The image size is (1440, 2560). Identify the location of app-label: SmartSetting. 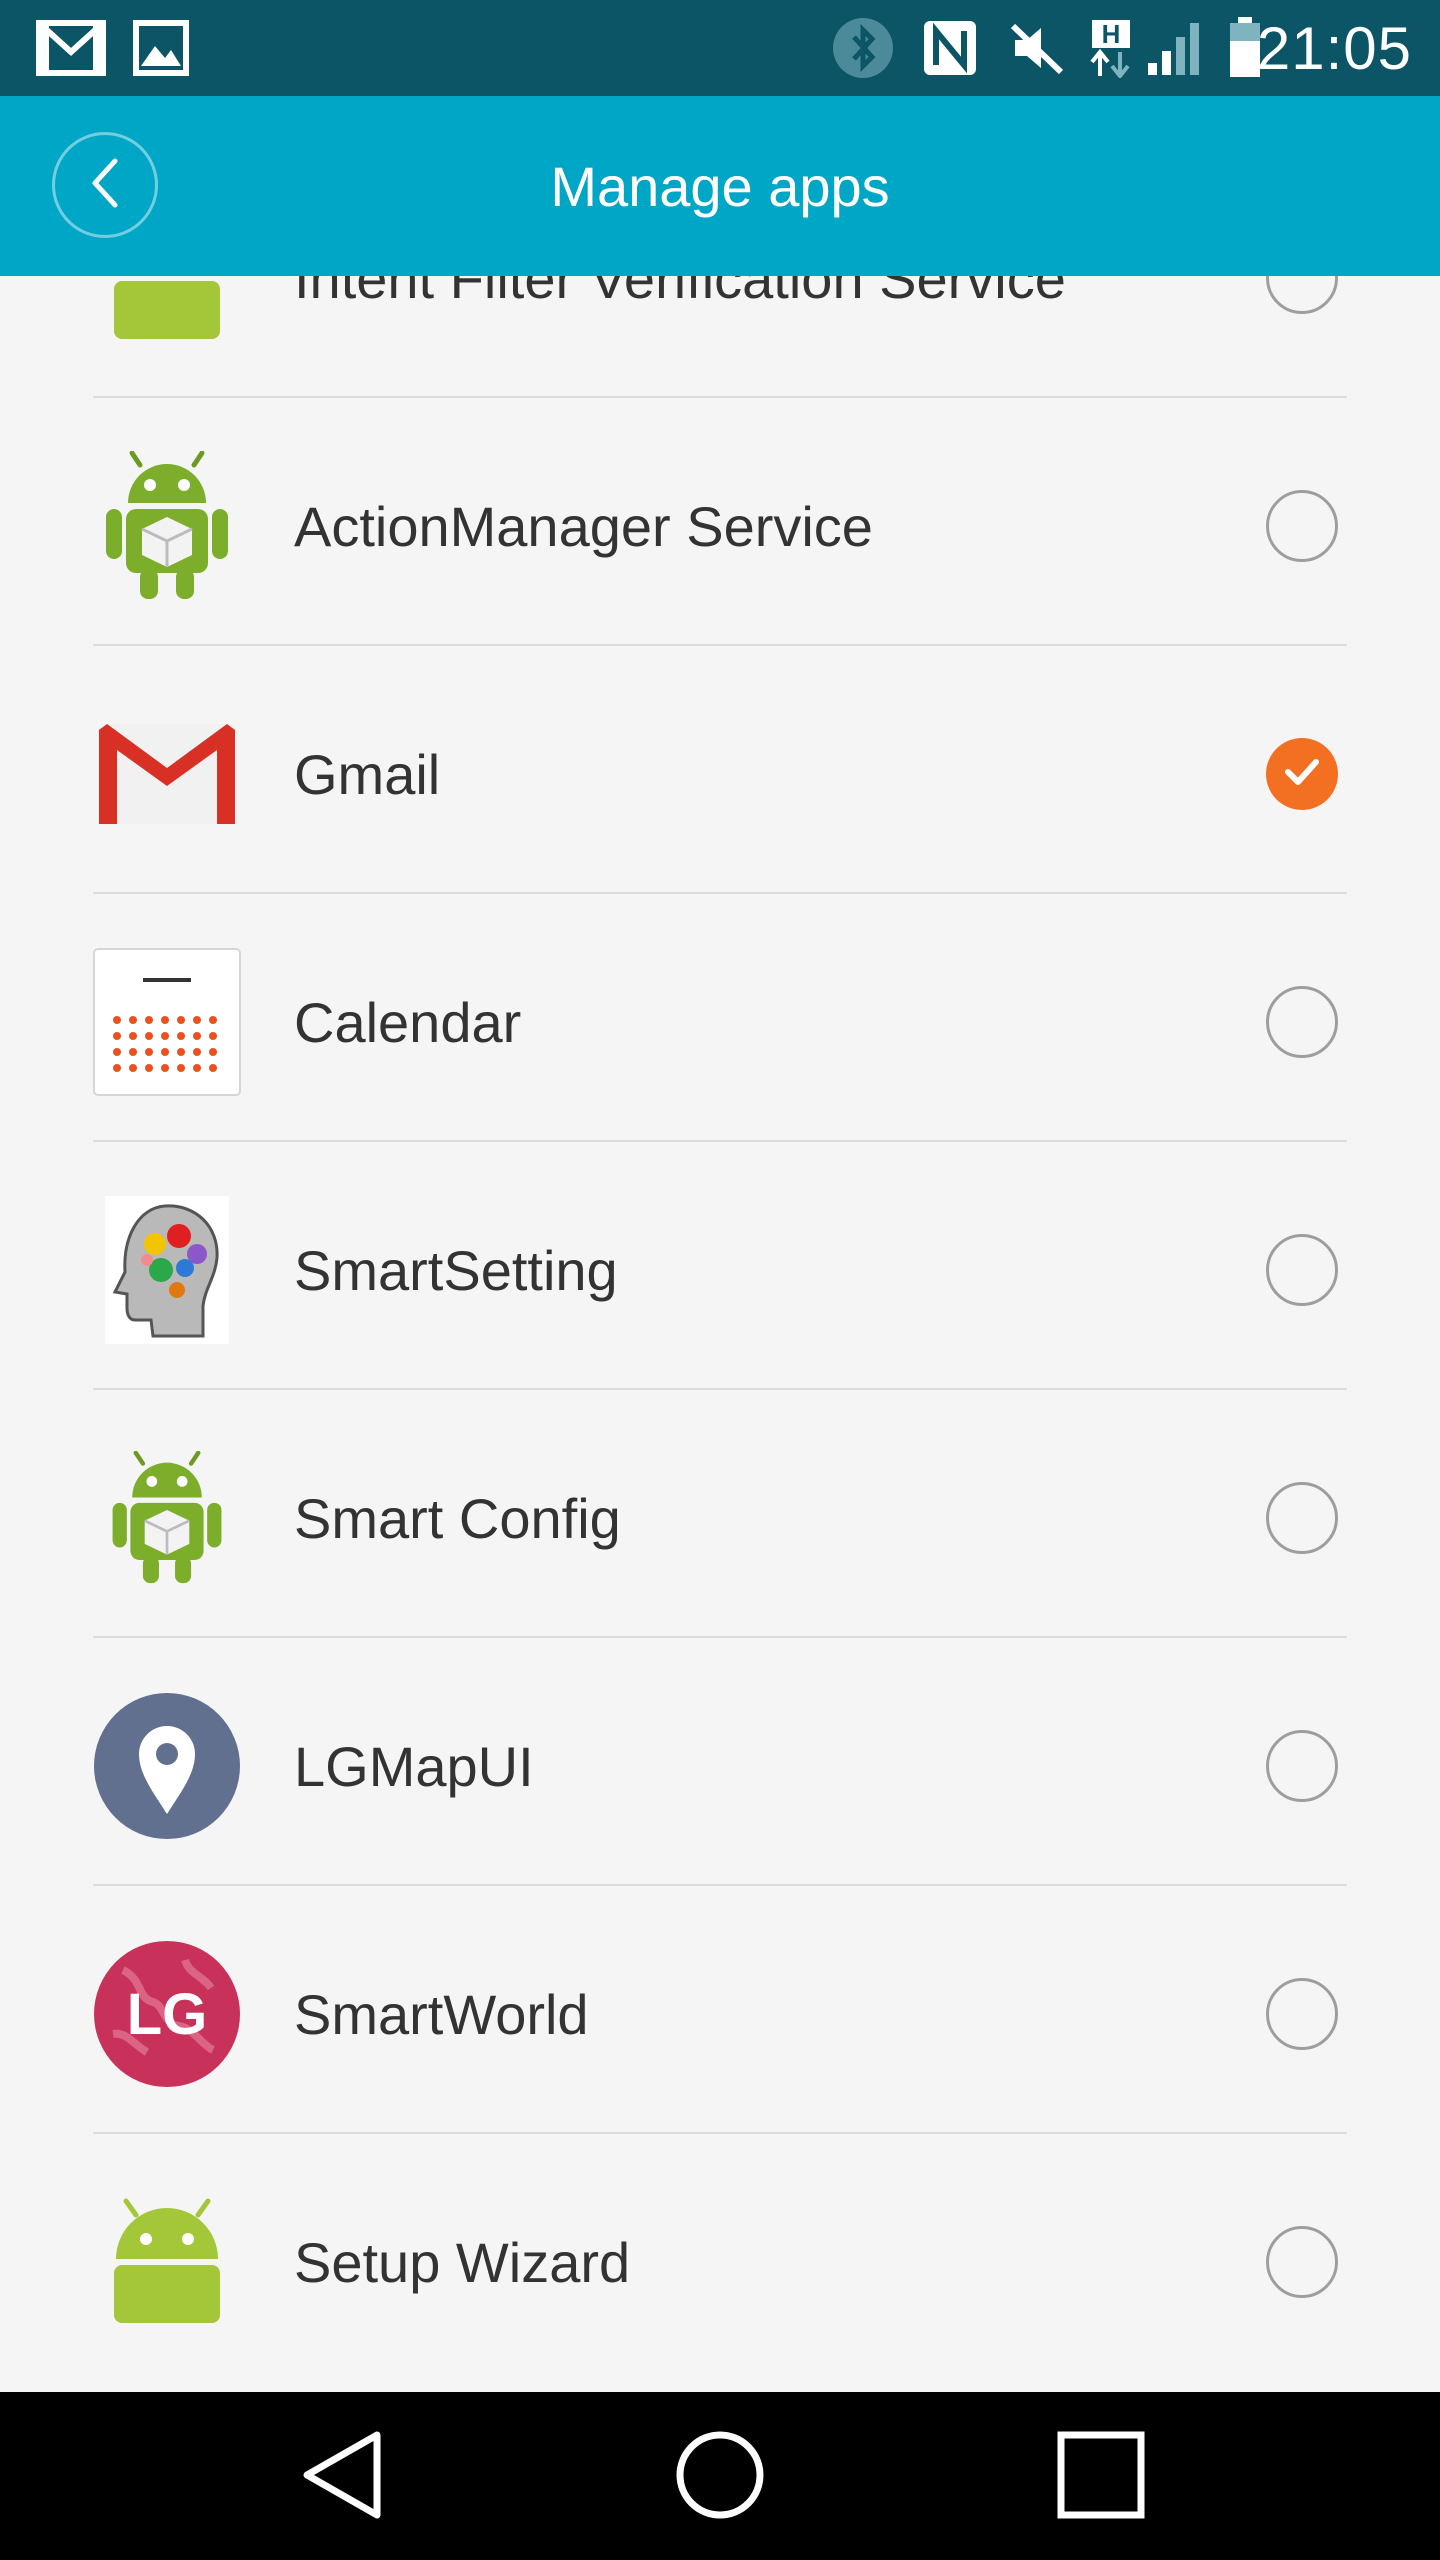
(456, 1270).